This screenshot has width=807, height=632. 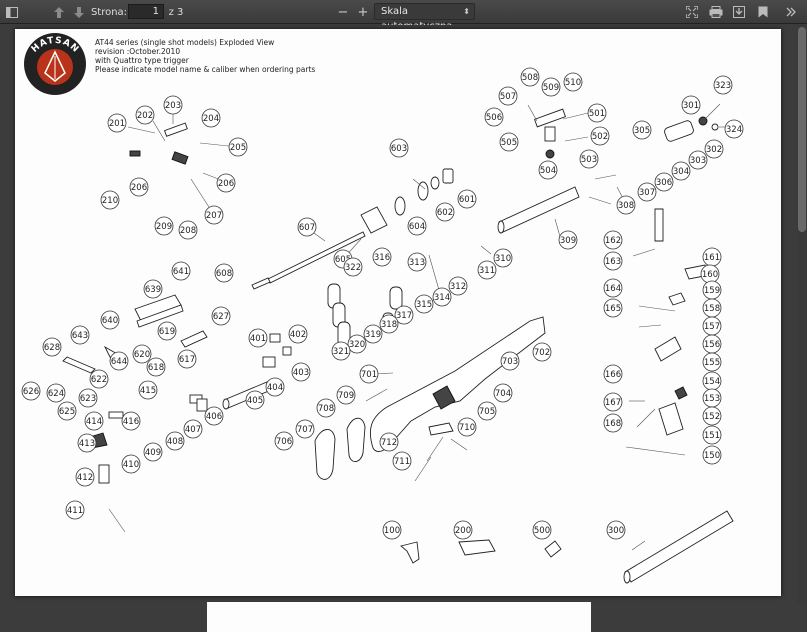 I want to click on callout-label: 607, so click(x=307, y=228).